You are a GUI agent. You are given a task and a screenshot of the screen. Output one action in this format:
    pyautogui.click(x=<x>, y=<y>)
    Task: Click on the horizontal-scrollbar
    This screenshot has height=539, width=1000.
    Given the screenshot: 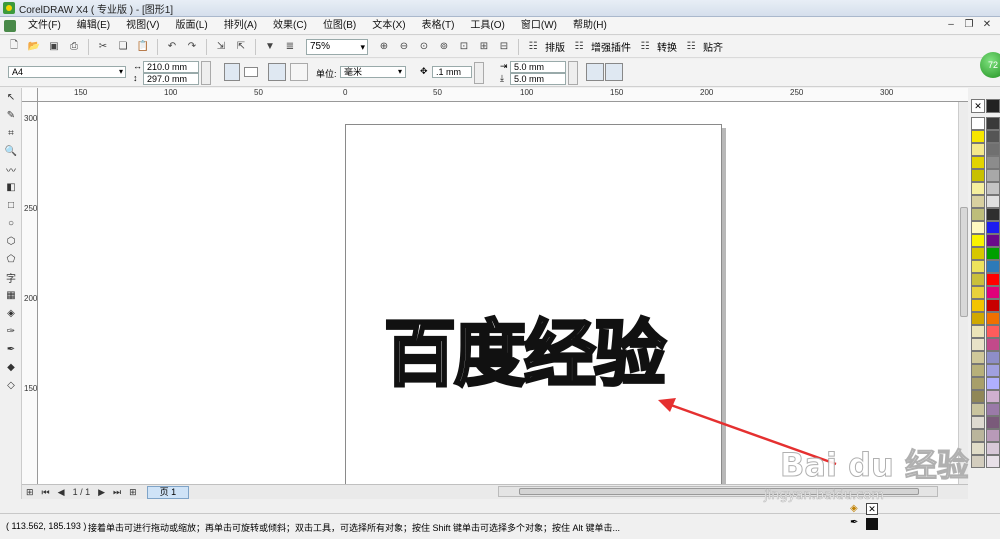 What is the action you would take?
    pyautogui.click(x=718, y=491)
    